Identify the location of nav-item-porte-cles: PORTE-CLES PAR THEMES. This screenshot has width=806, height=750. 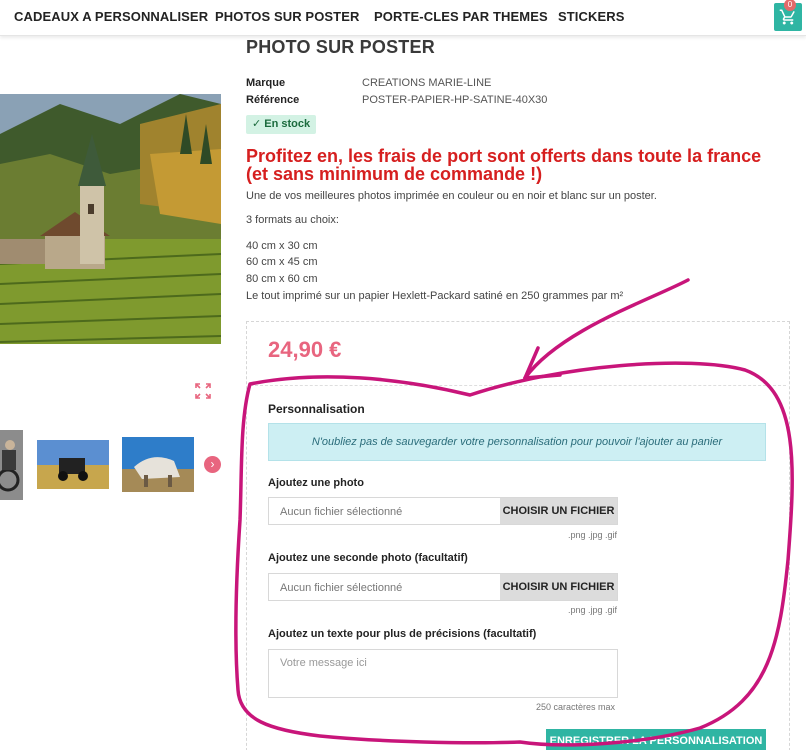
(461, 16).